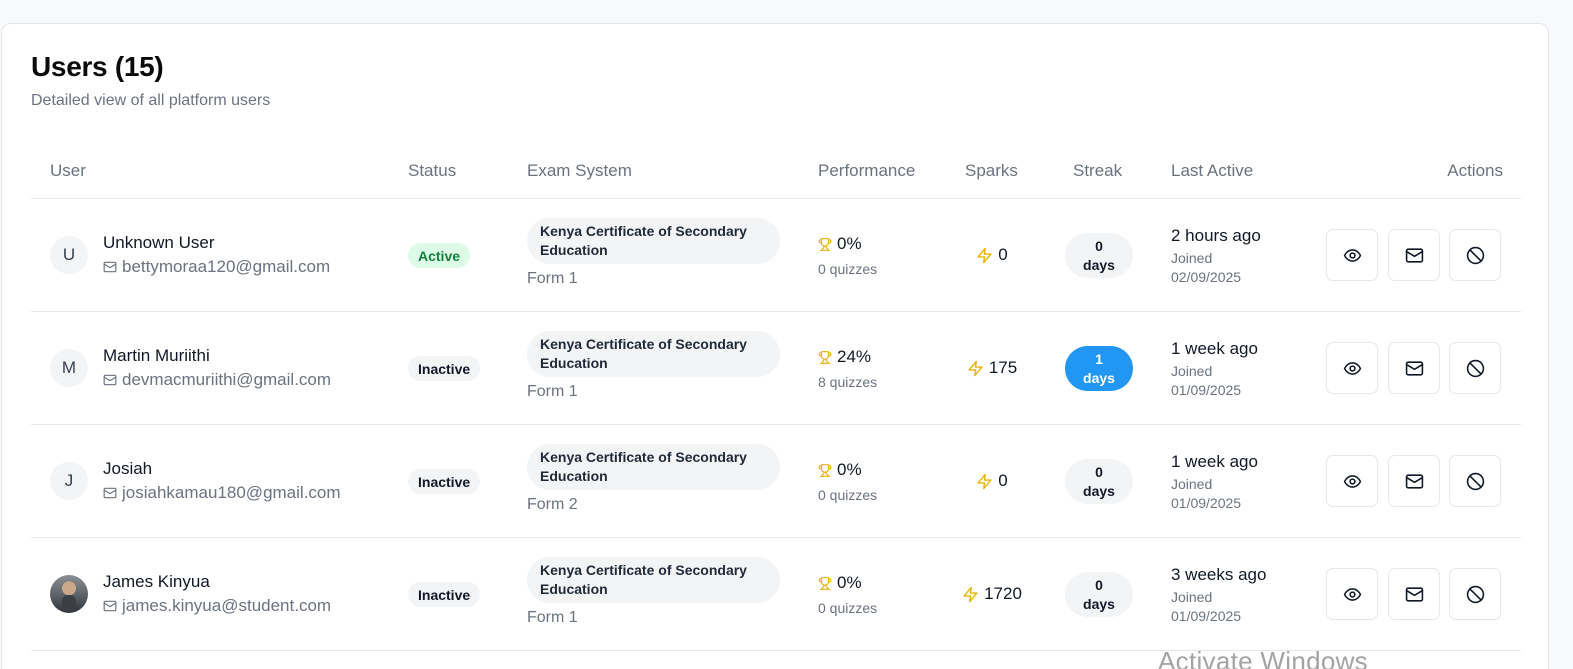  What do you see at coordinates (1212, 171) in the screenshot?
I see `column-header-last-active: Last Active` at bounding box center [1212, 171].